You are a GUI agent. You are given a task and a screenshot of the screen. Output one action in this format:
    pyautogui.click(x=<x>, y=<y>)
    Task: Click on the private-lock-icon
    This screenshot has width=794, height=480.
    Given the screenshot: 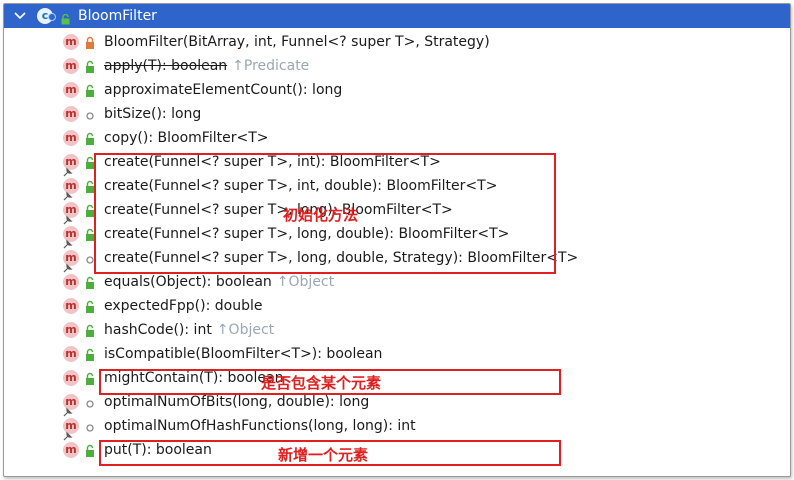 What is the action you would take?
    pyautogui.click(x=90, y=42)
    